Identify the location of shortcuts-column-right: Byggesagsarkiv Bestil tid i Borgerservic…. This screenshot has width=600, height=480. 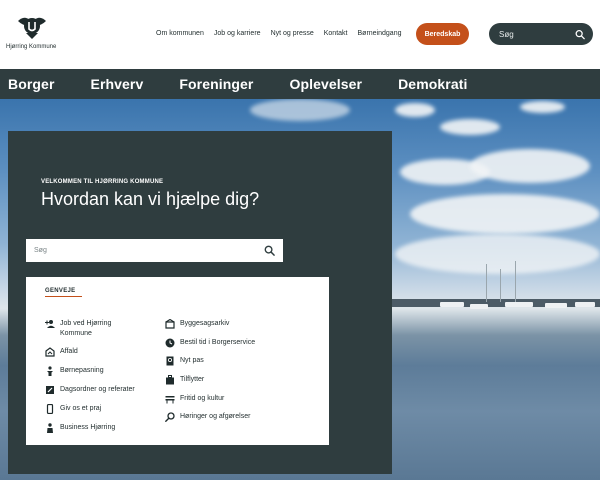
(212, 375).